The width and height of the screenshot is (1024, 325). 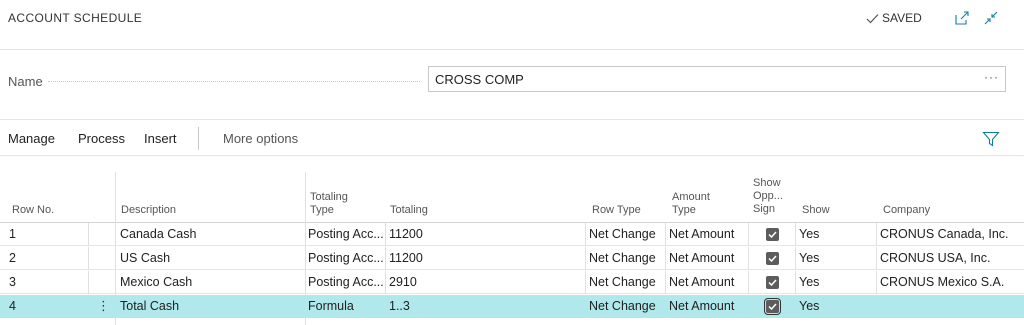 What do you see at coordinates (145, 258) in the screenshot?
I see `cell-description: US Cash` at bounding box center [145, 258].